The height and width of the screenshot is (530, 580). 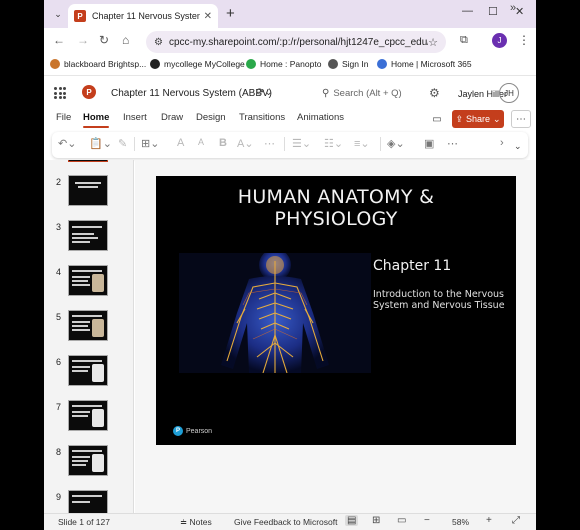 I want to click on sync-status-icon: ⟳⌄, so click(x=264, y=92).